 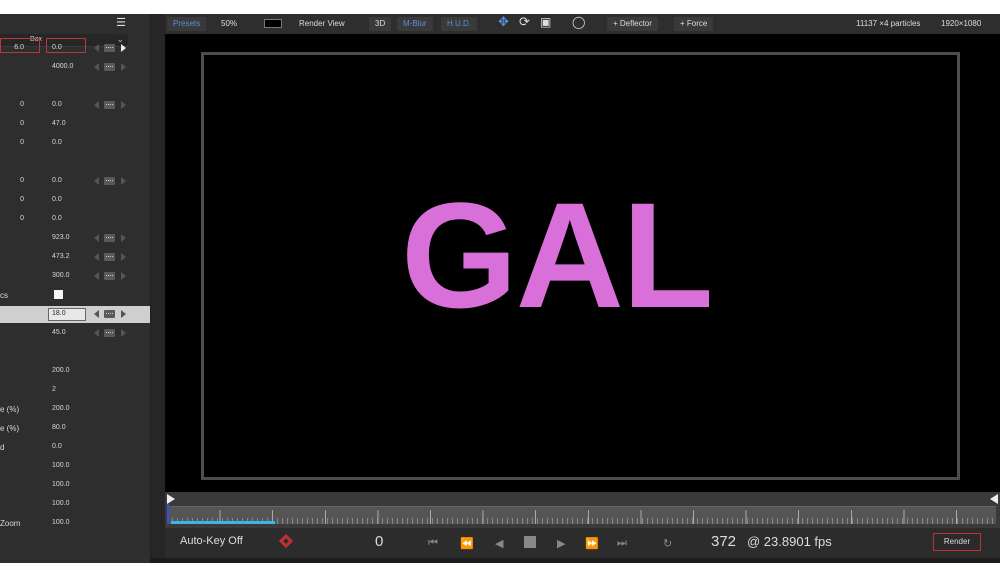 I want to click on property-value-b: 4000.0, so click(x=62, y=66).